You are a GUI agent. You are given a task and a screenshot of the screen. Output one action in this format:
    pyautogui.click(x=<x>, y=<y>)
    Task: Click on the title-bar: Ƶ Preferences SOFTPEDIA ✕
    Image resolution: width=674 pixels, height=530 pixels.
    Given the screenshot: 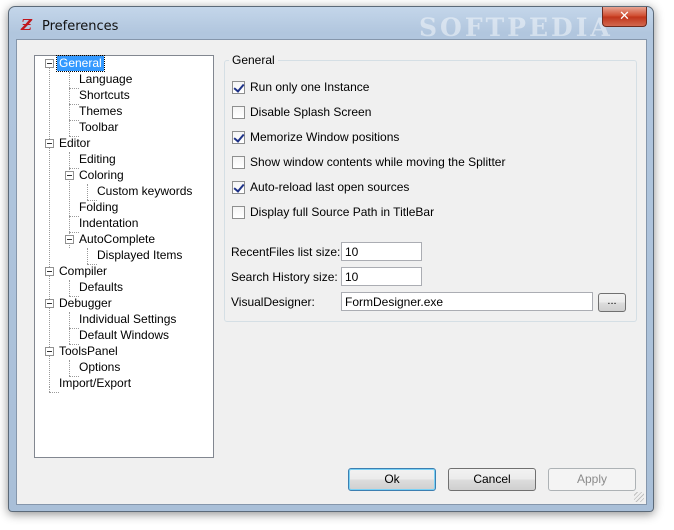 What is the action you would take?
    pyautogui.click(x=331, y=24)
    